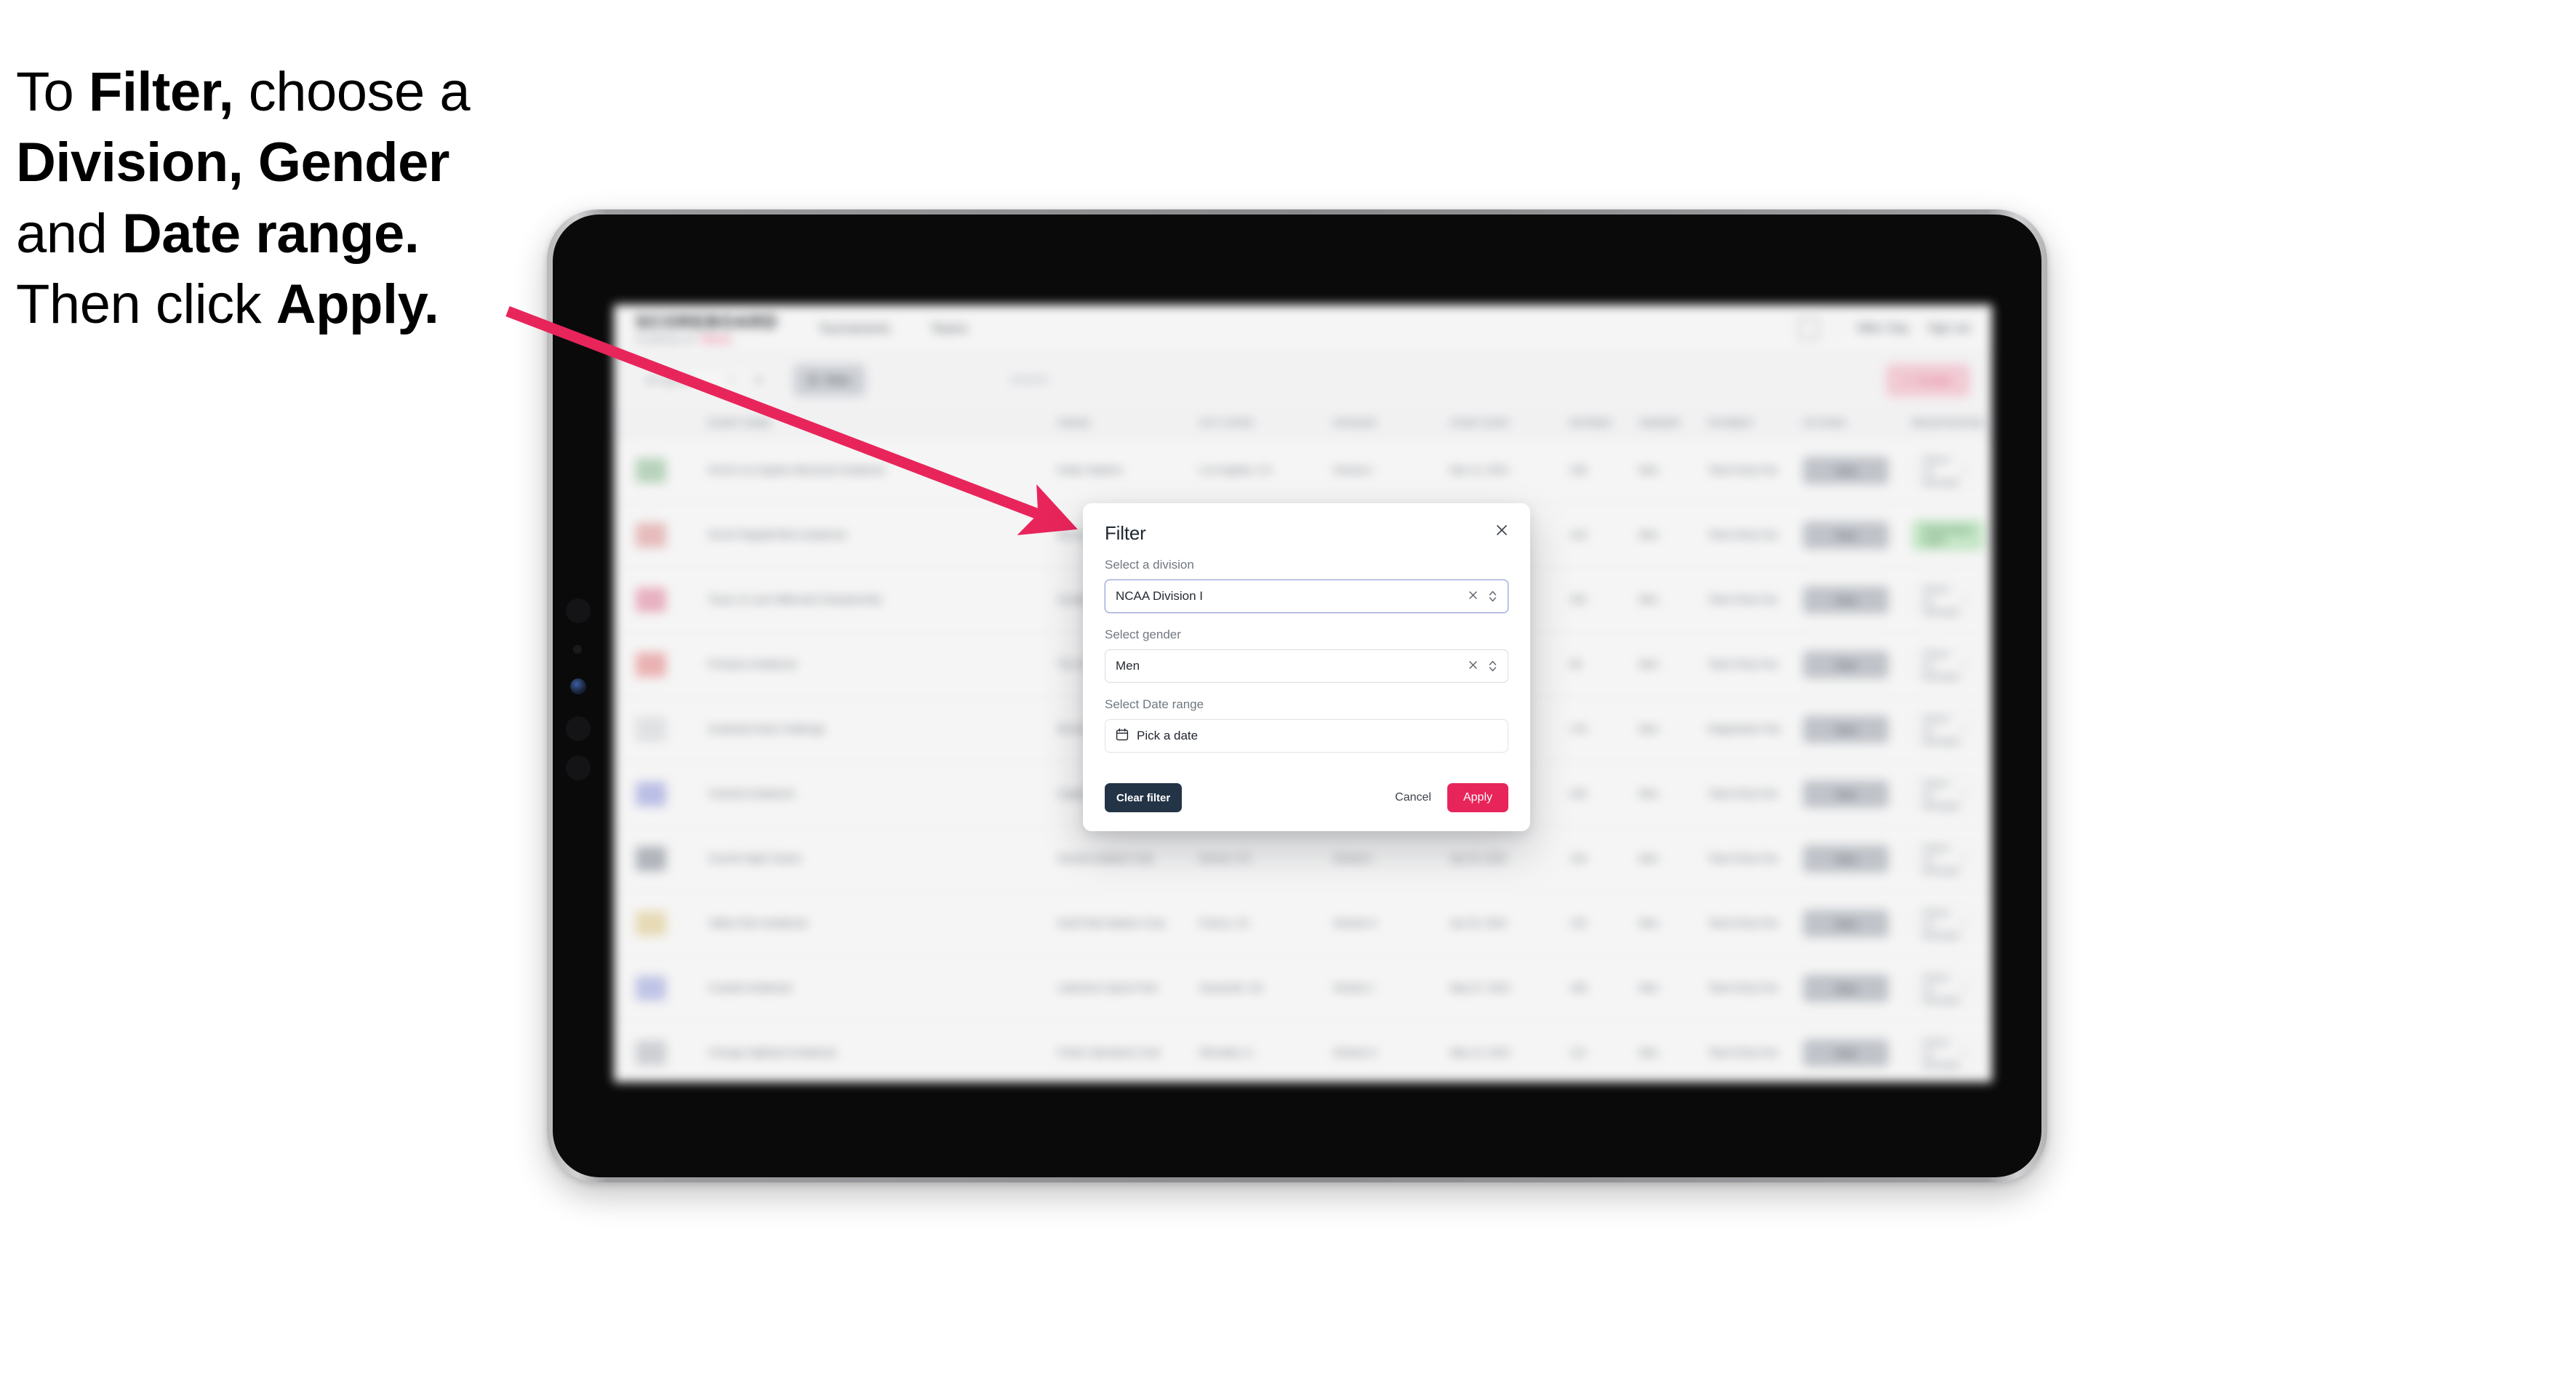 This screenshot has height=1386, width=2576. Describe the element at coordinates (227, 304) in the screenshot. I see `caption-line-4: Then click Apply.` at that location.